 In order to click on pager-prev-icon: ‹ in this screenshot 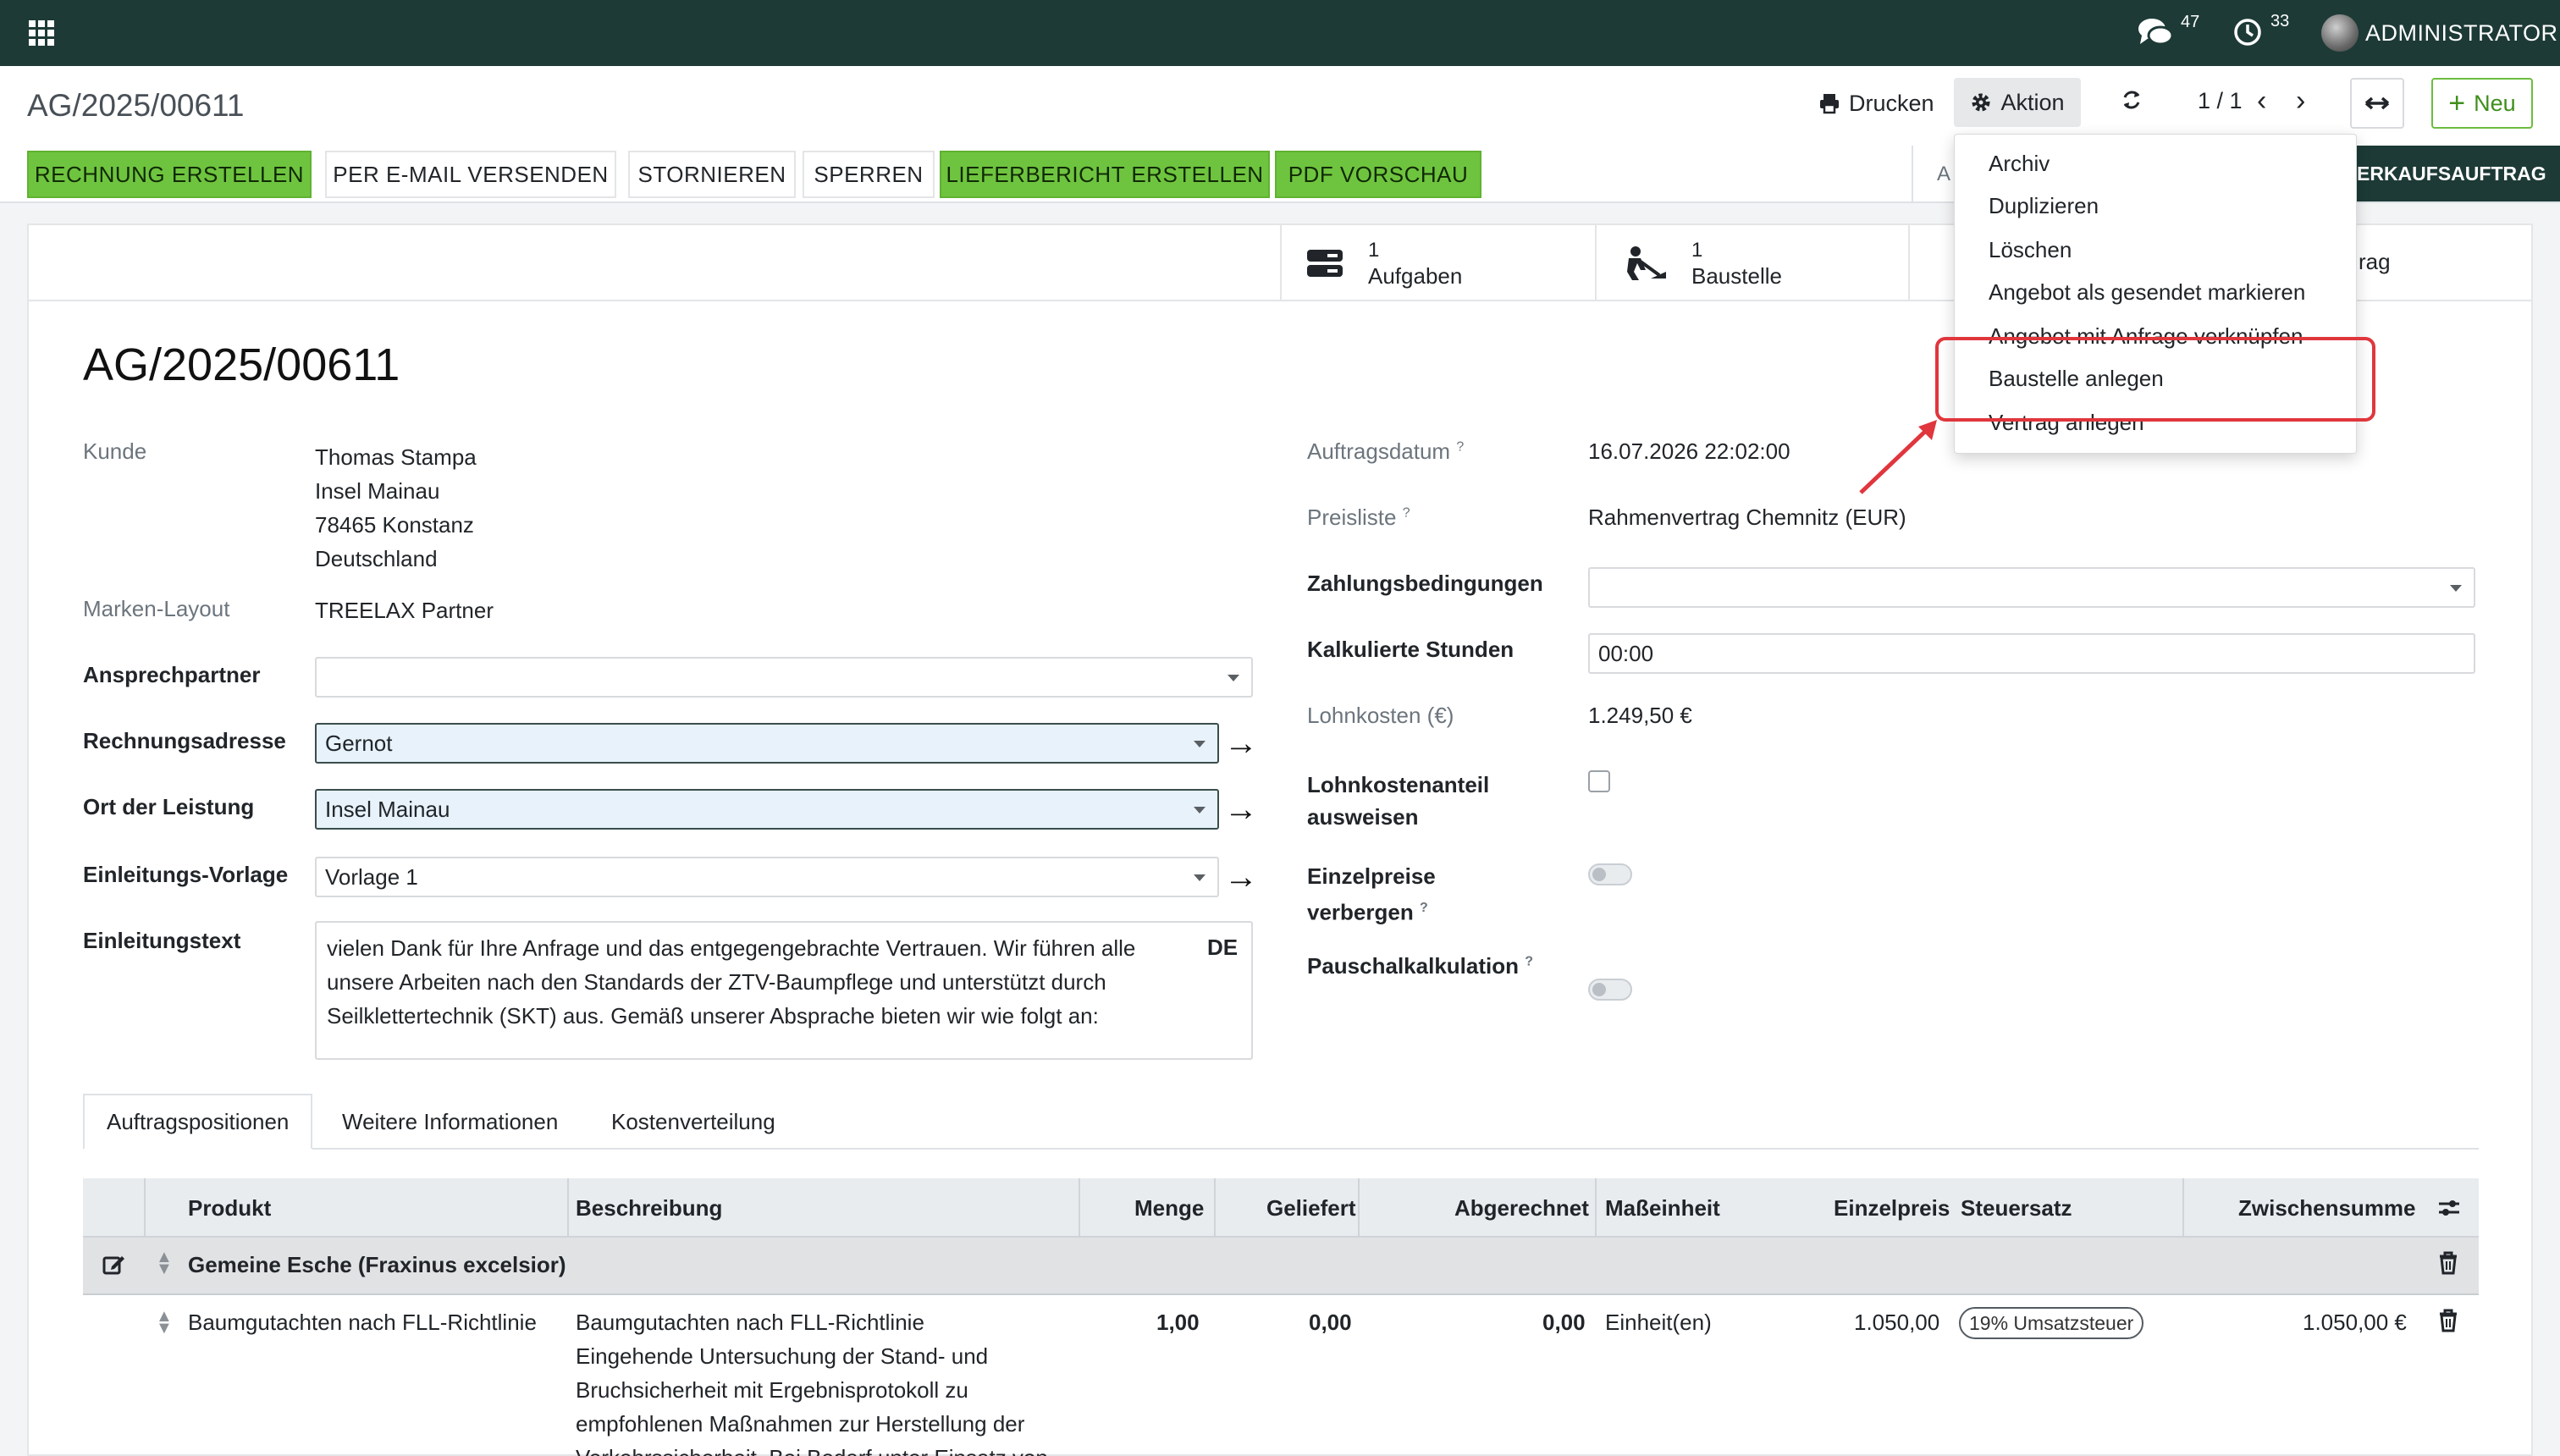, I will do `click(2261, 102)`.